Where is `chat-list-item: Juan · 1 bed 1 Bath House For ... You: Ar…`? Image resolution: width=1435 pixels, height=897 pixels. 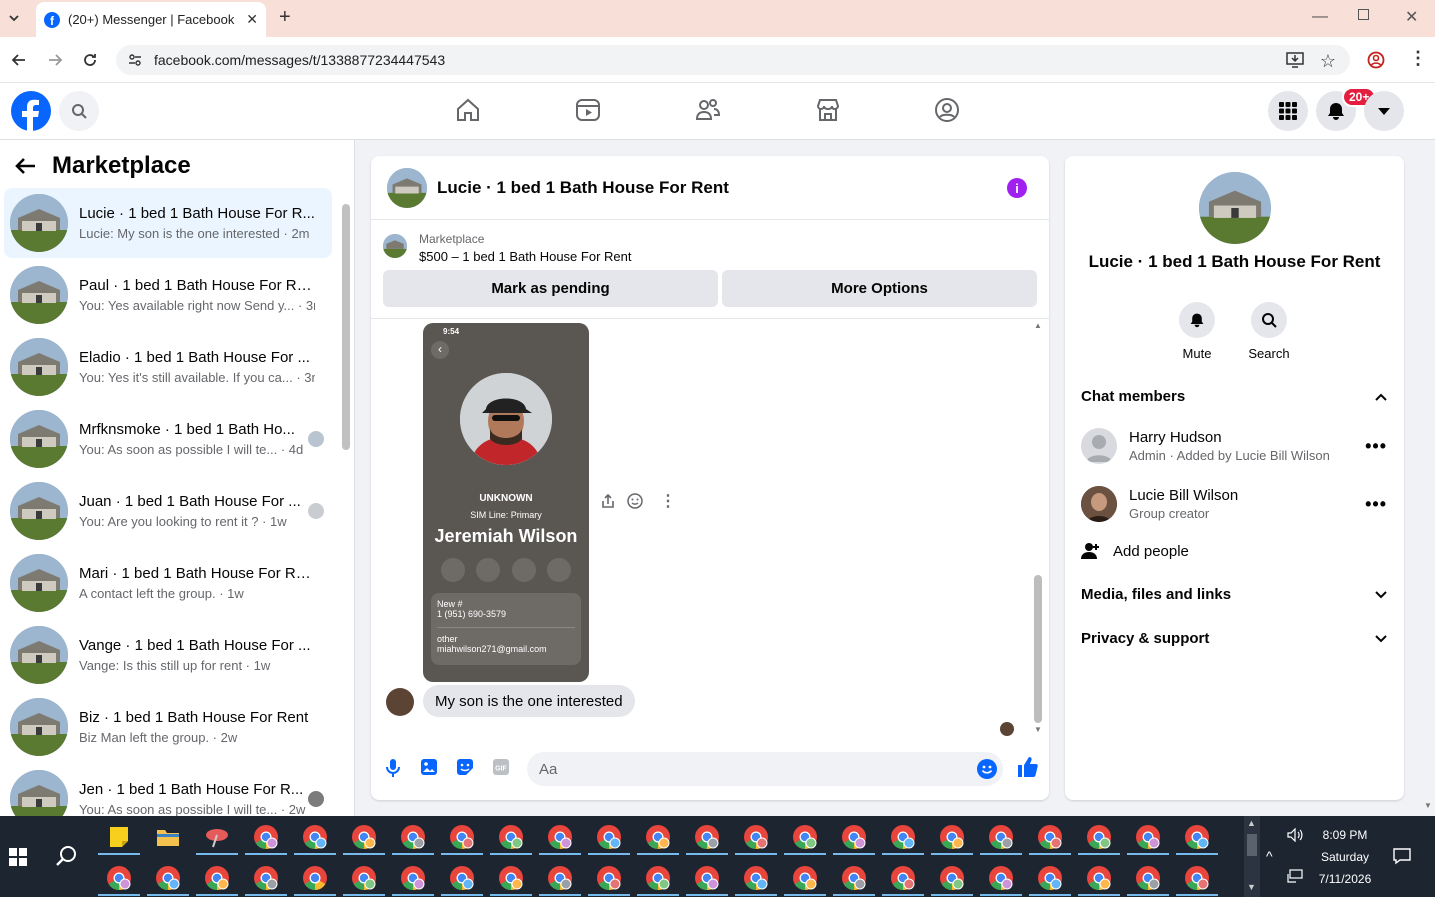
chat-list-item: Juan · 1 bed 1 Bath House For ... You: Ar… is located at coordinates (168, 511).